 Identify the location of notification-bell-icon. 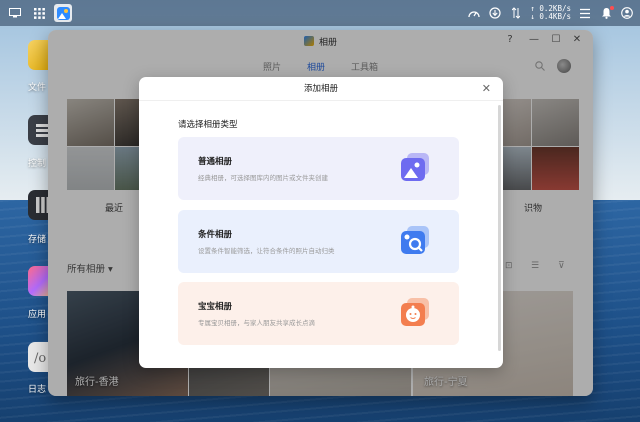
(606, 13).